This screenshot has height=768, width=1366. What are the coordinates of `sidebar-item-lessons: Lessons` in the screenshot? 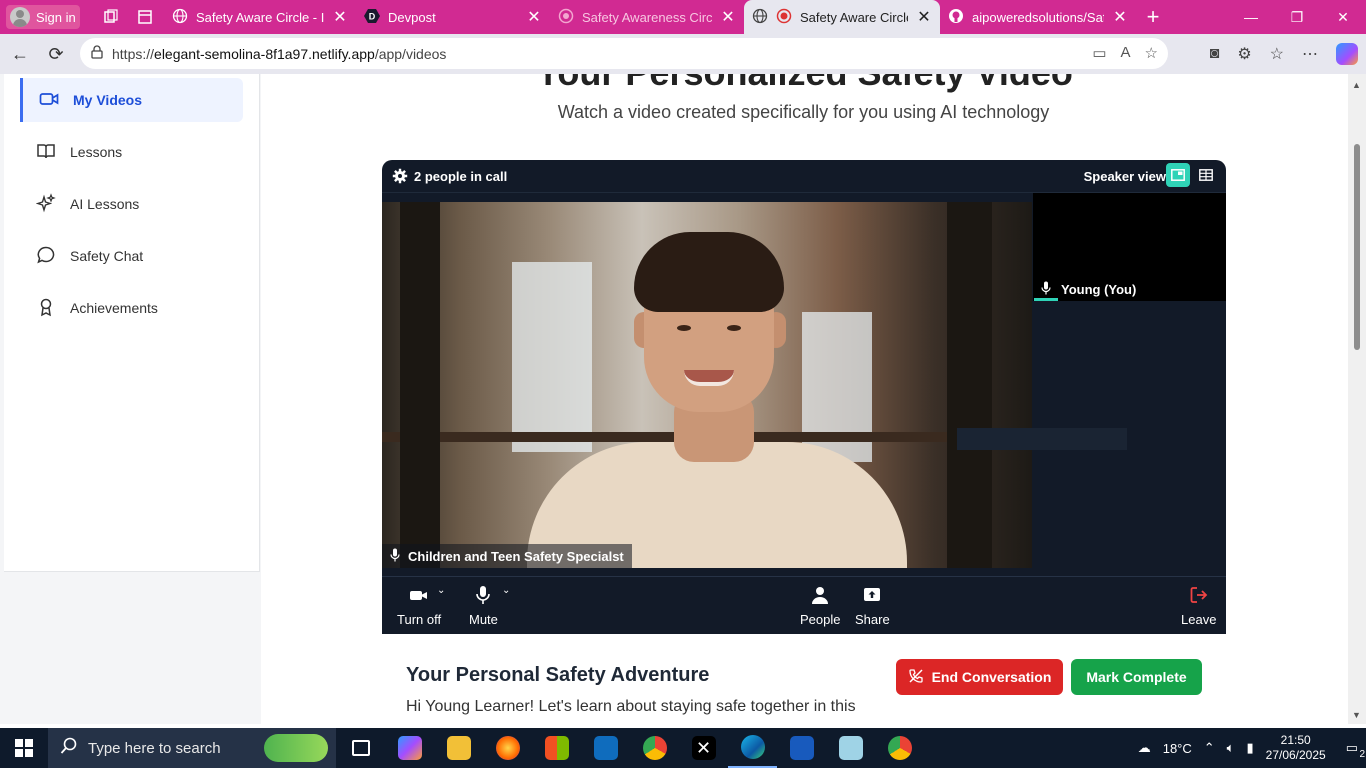 It's located at (131, 152).